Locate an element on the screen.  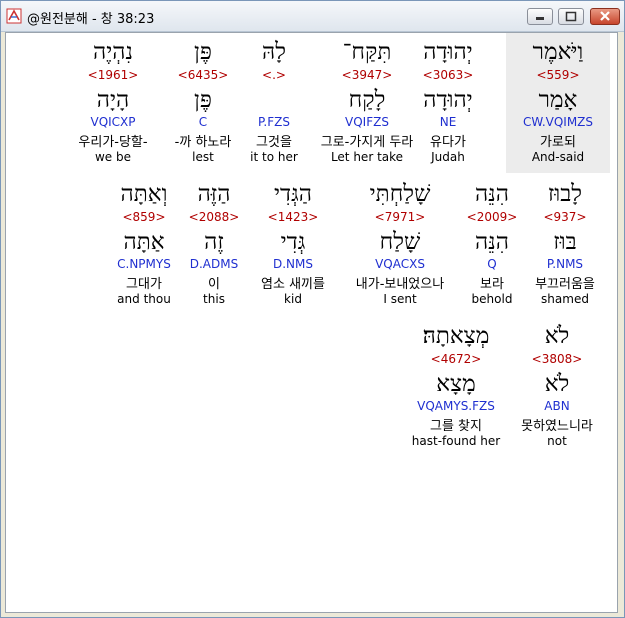
korean-gloss: 가로되 is located at coordinates (558, 142).